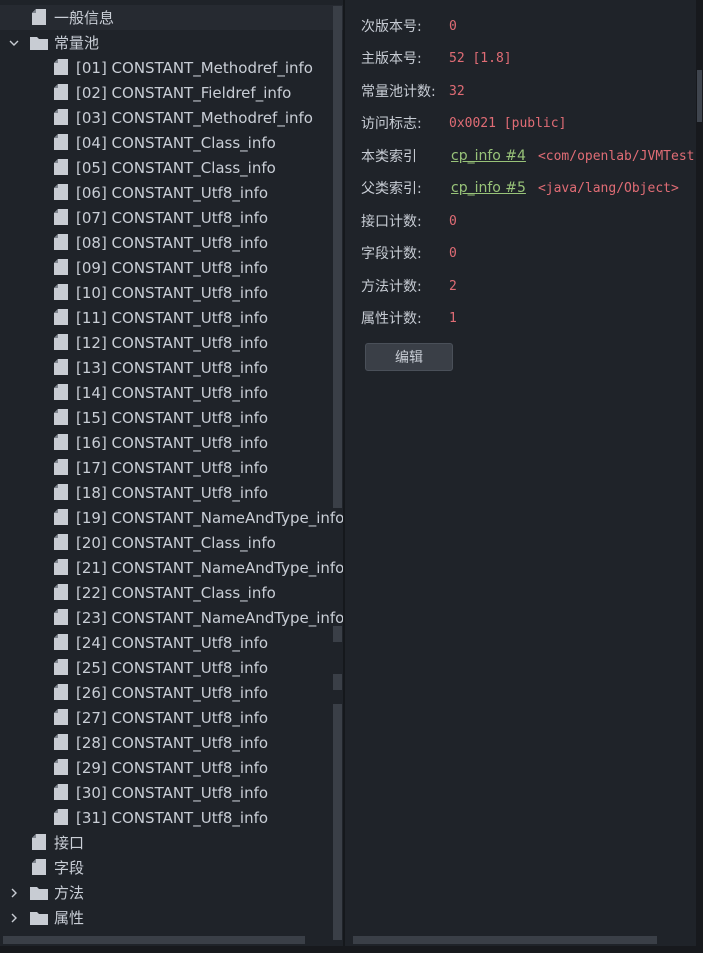  I want to click on fields-count-row: 字段计数: 0, so click(409, 253).